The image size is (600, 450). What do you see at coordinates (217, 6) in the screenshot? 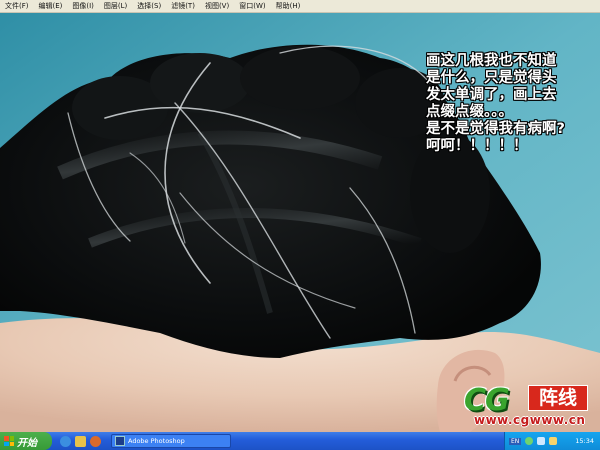
I see `menu-view: 视图(V)` at bounding box center [217, 6].